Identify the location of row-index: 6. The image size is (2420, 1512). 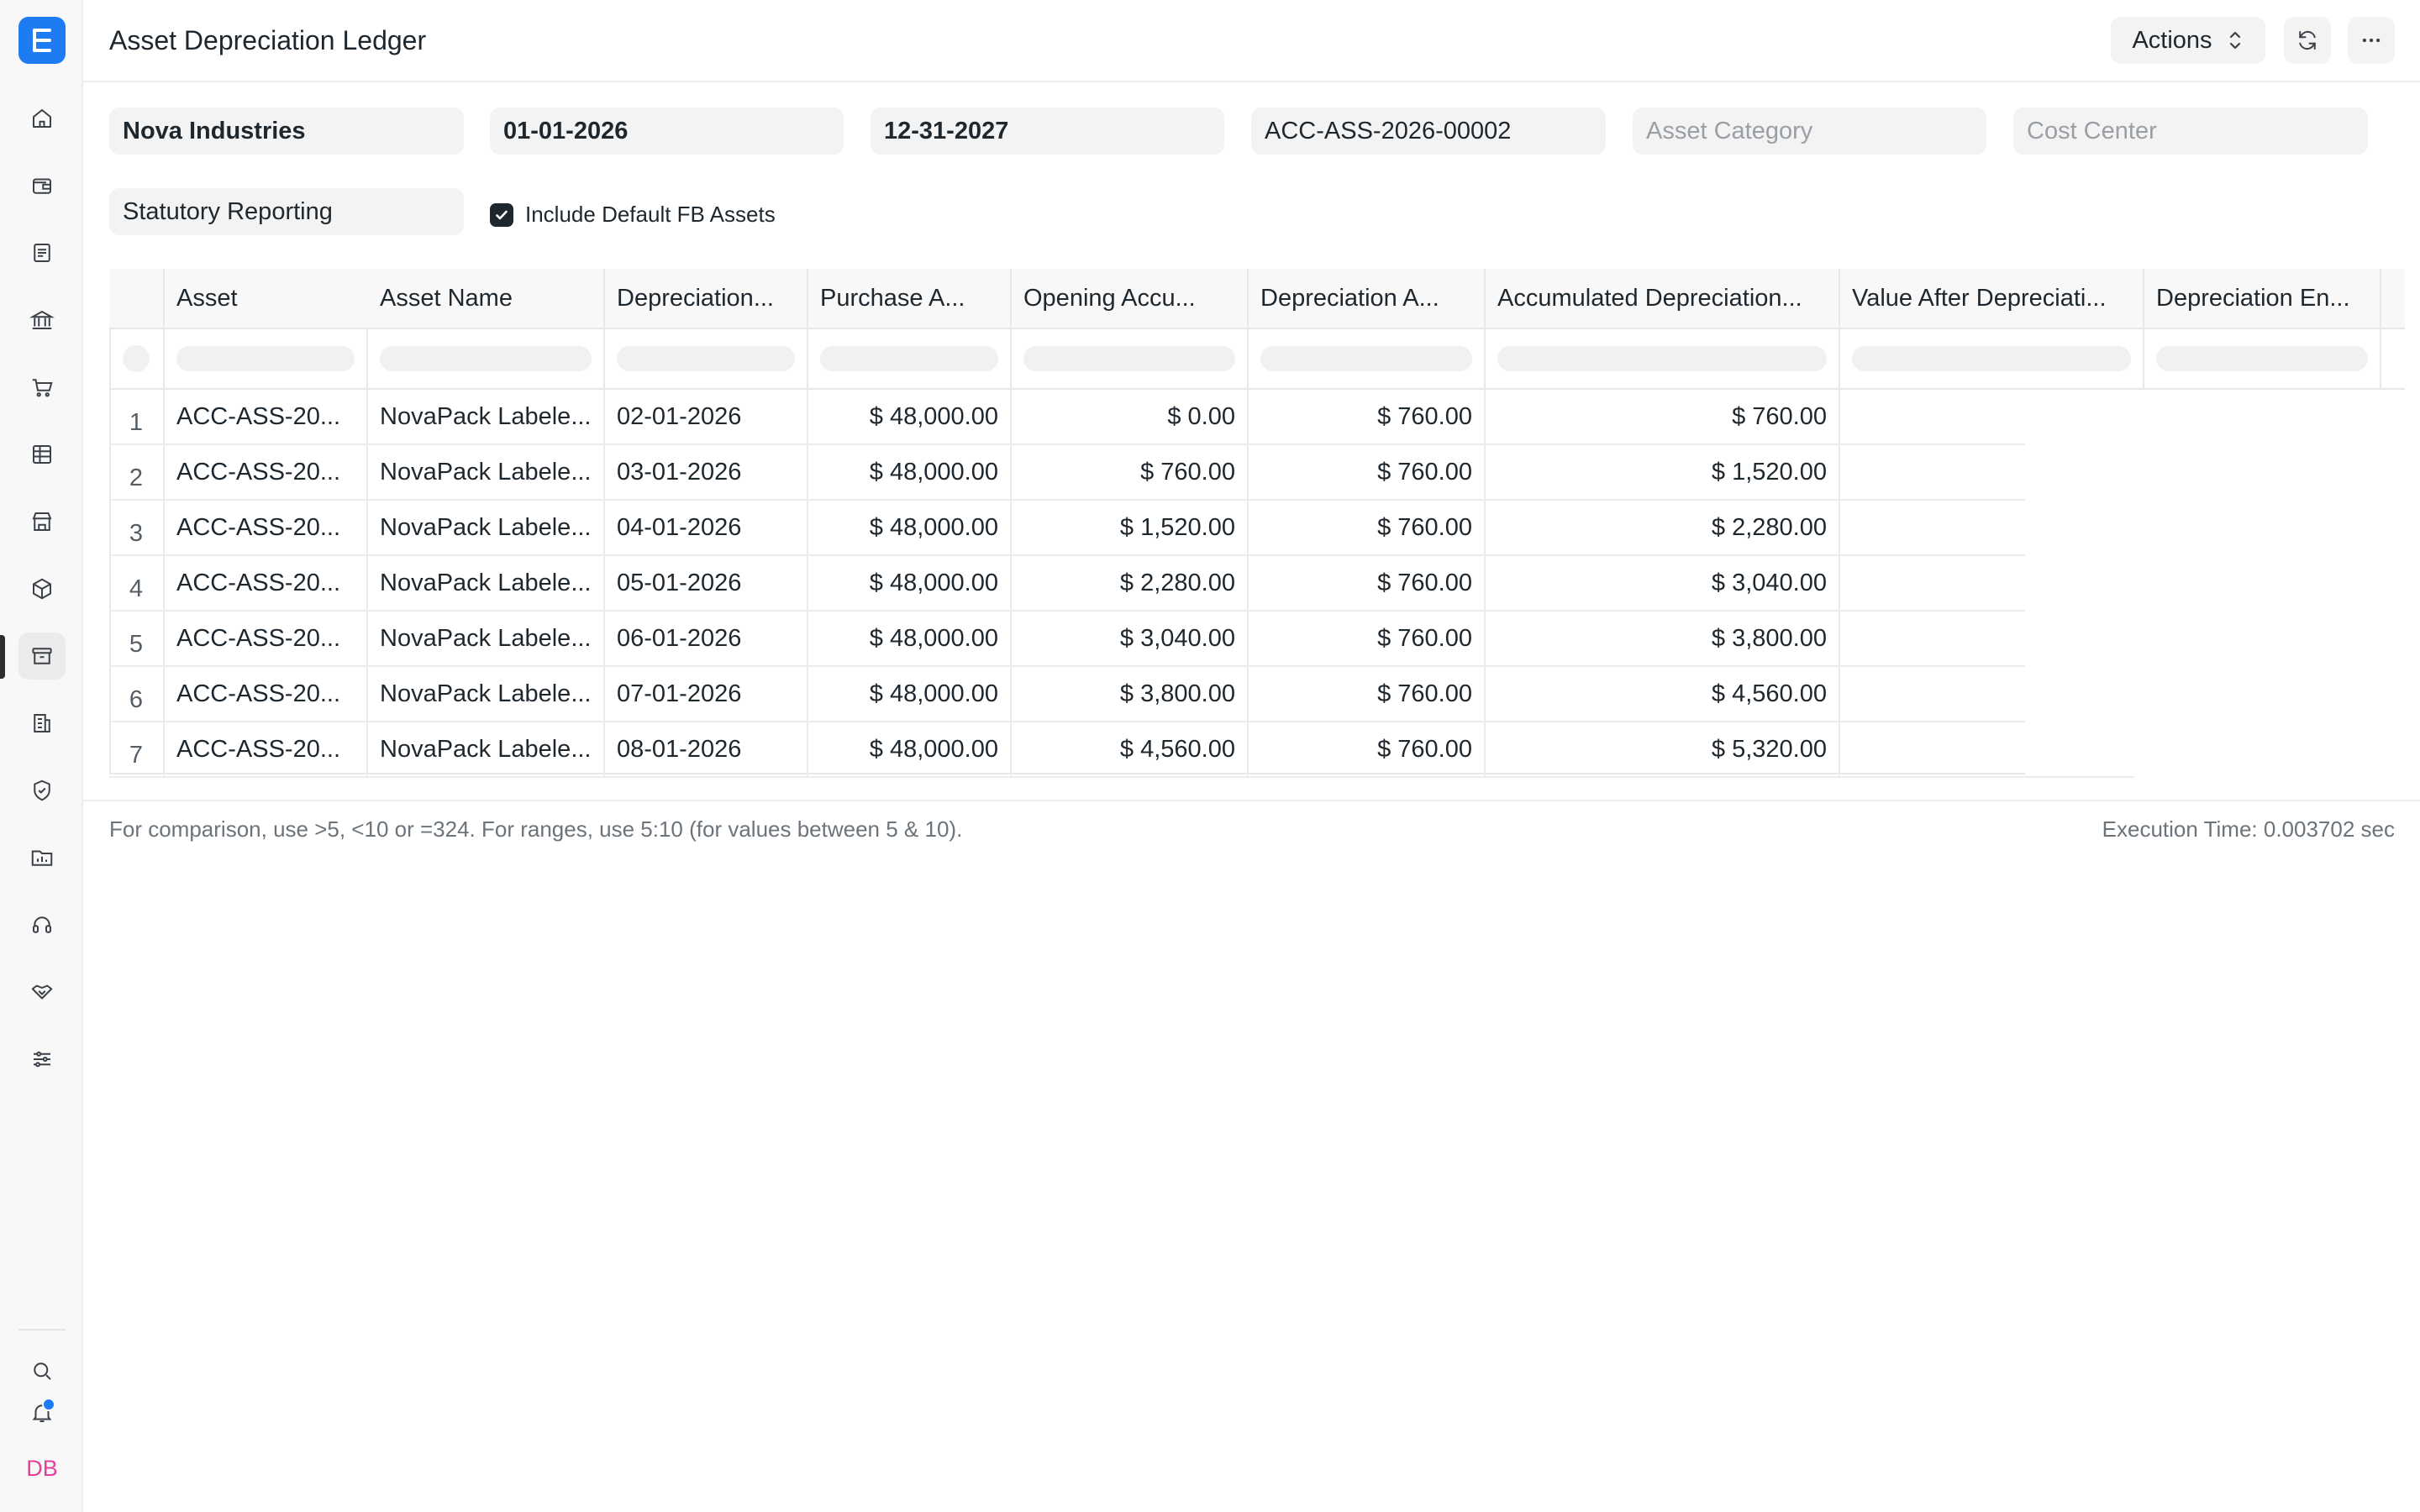
(137, 694).